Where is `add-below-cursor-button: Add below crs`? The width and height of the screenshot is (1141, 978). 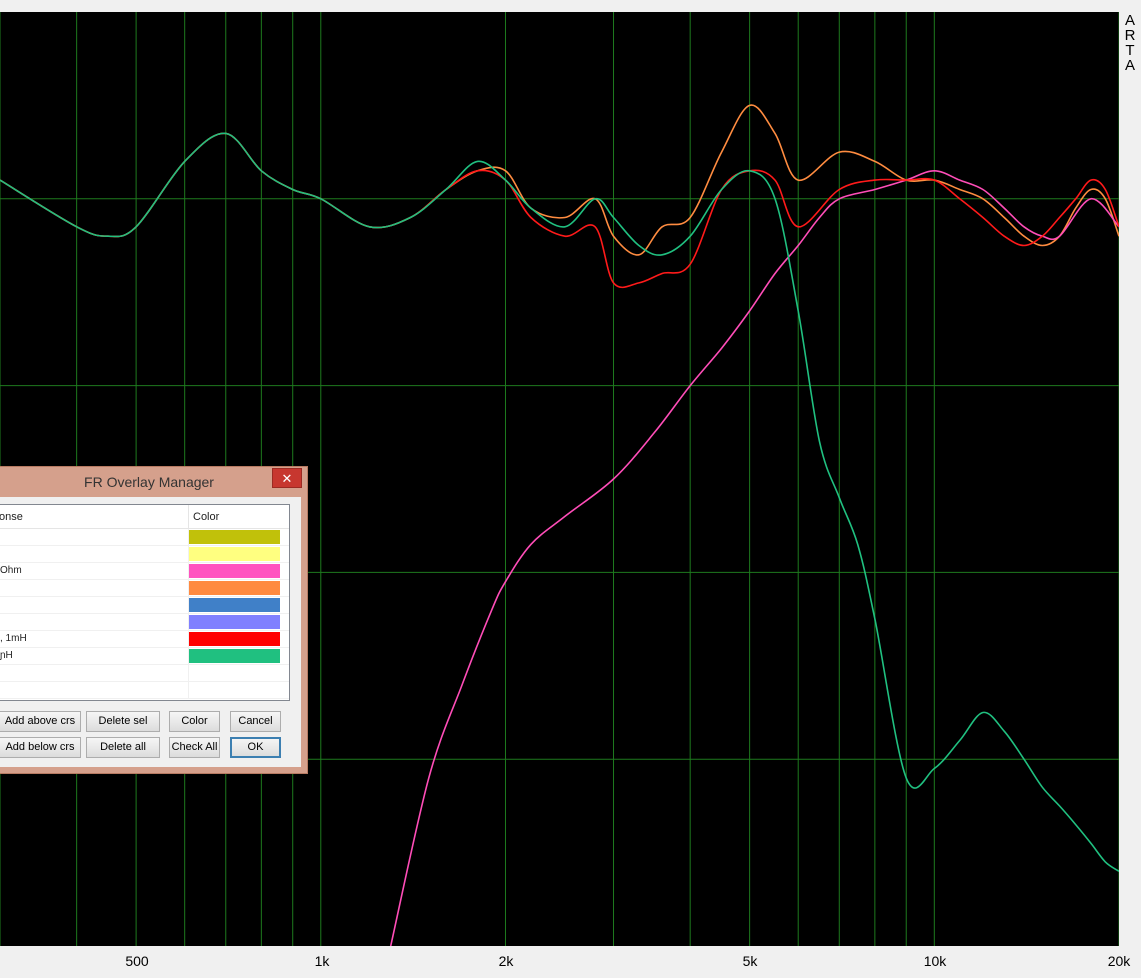
add-below-cursor-button: Add below crs is located at coordinates (40, 747).